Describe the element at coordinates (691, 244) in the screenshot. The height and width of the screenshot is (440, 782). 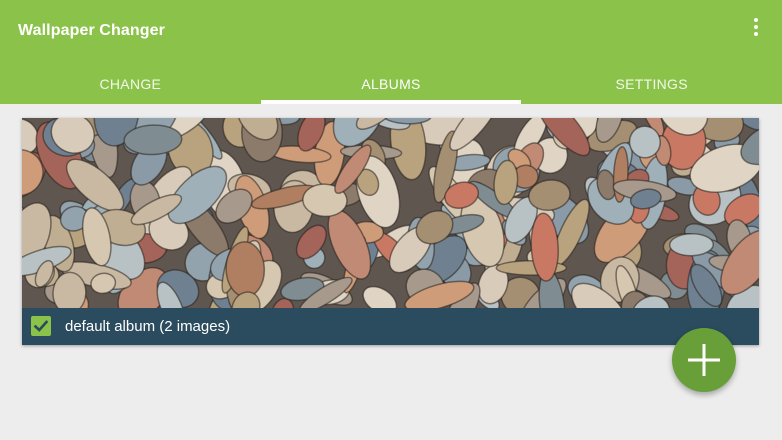
I see `pebble` at that location.